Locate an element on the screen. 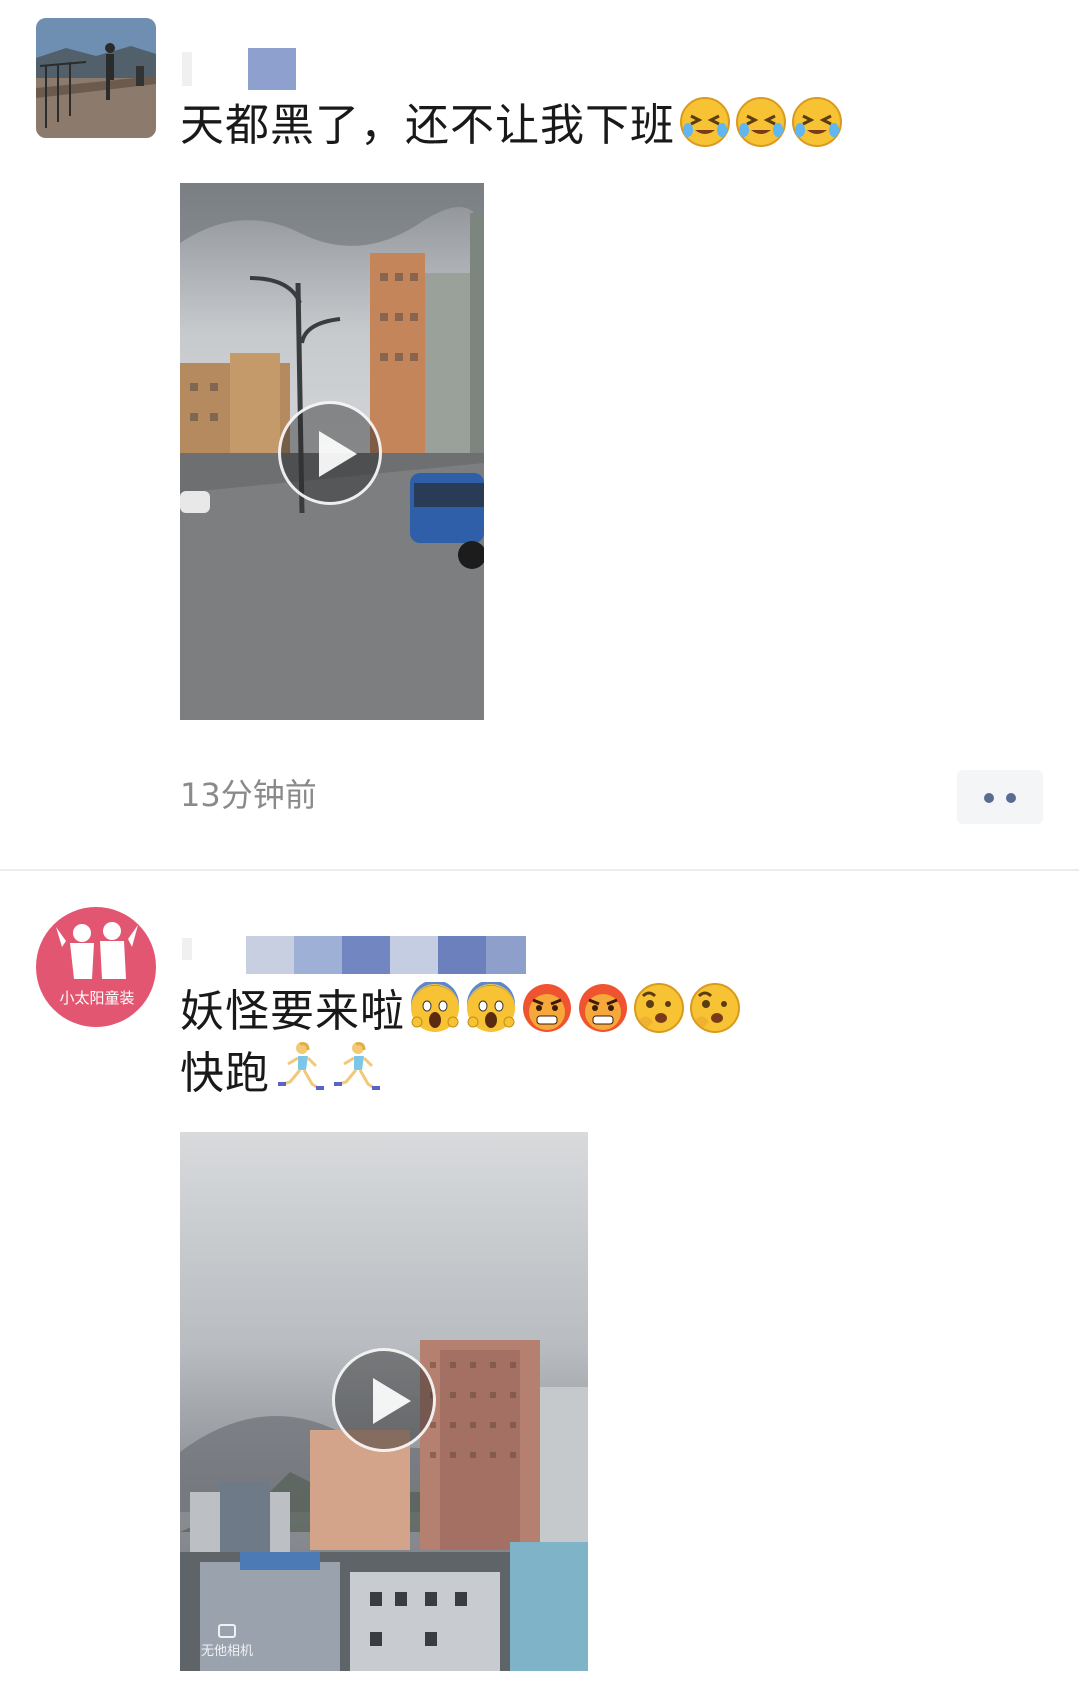 The height and width of the screenshot is (1693, 1079). post-text: 妖怪要来啦 is located at coordinates (292, 1011).